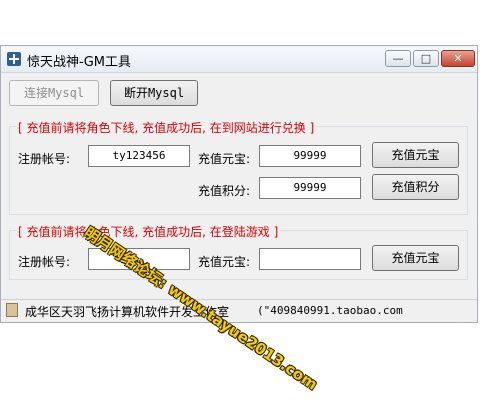 This screenshot has height=402, width=480. What do you see at coordinates (415, 155) in the screenshot?
I see `group1-recharge-yuanbao-button: 充值元宝` at bounding box center [415, 155].